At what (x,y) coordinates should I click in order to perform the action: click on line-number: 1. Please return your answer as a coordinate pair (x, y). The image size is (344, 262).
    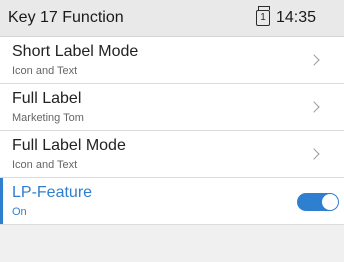
    Looking at the image, I should click on (263, 17).